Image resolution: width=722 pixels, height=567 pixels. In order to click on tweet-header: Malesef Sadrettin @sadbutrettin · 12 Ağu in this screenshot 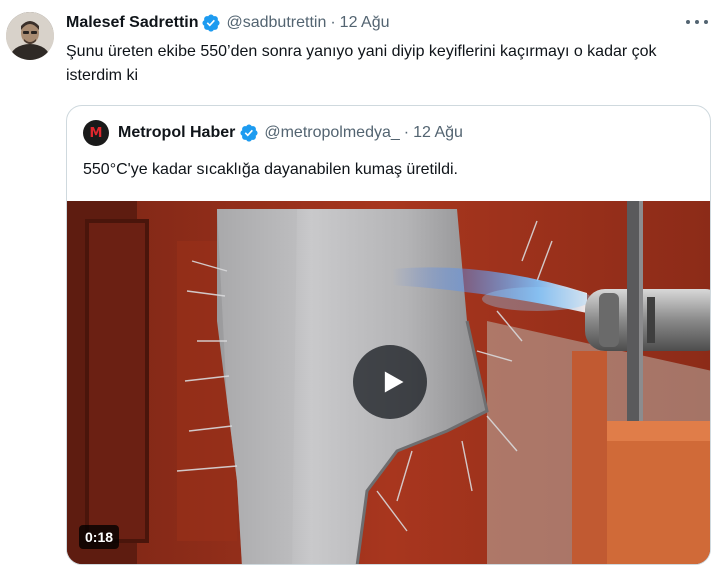, I will do `click(228, 23)`.